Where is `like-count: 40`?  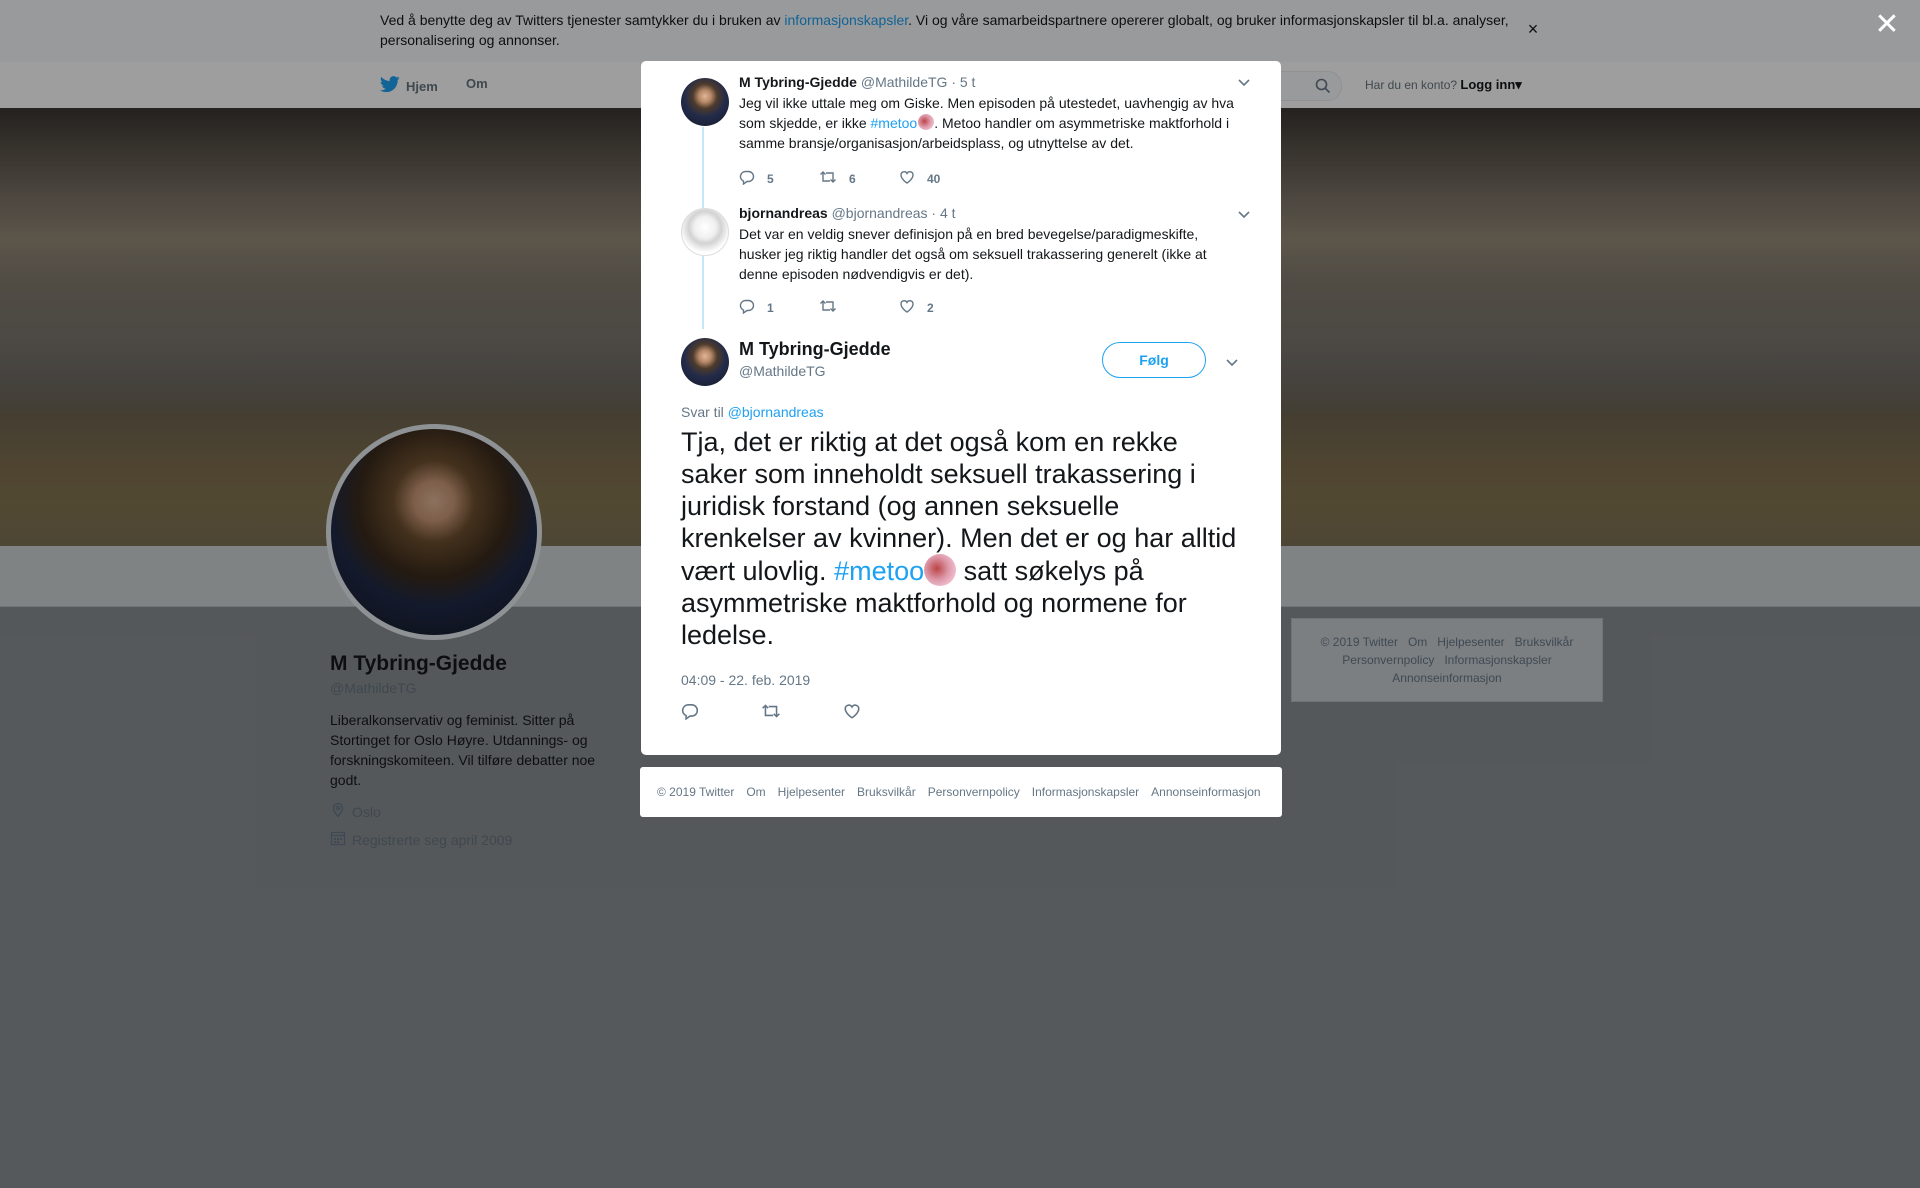 like-count: 40 is located at coordinates (934, 178).